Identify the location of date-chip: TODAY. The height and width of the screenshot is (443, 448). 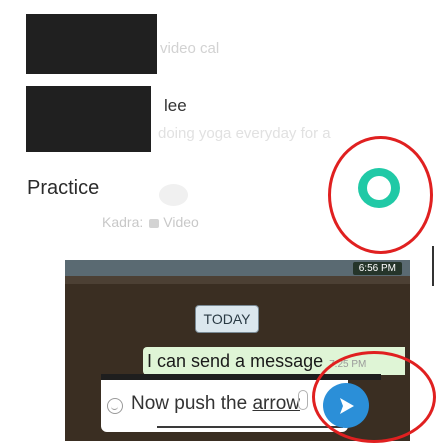
(227, 319).